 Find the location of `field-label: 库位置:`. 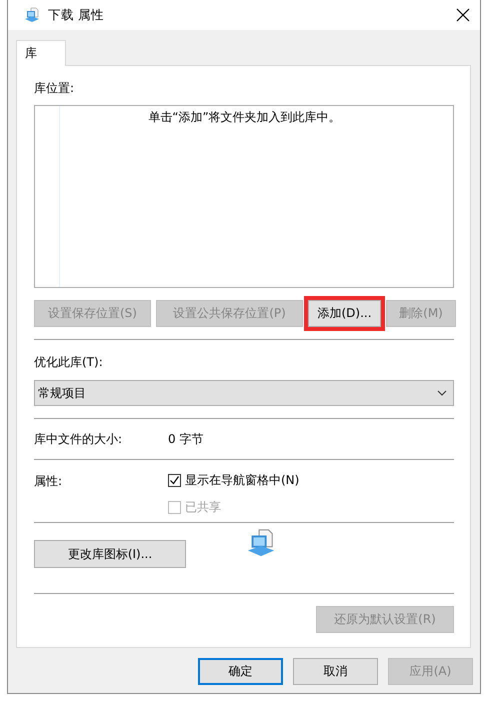

field-label: 库位置: is located at coordinates (55, 88).